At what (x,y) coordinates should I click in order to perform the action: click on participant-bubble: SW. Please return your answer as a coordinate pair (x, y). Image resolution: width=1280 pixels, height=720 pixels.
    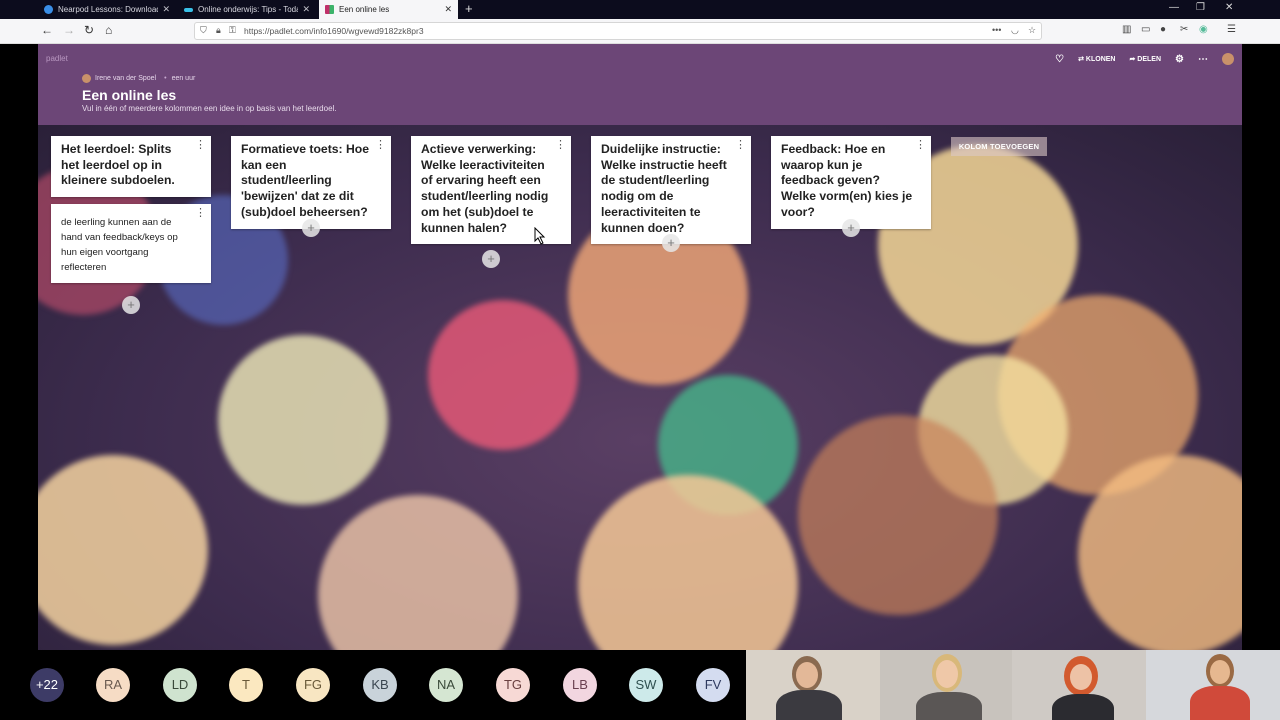
    Looking at the image, I should click on (646, 685).